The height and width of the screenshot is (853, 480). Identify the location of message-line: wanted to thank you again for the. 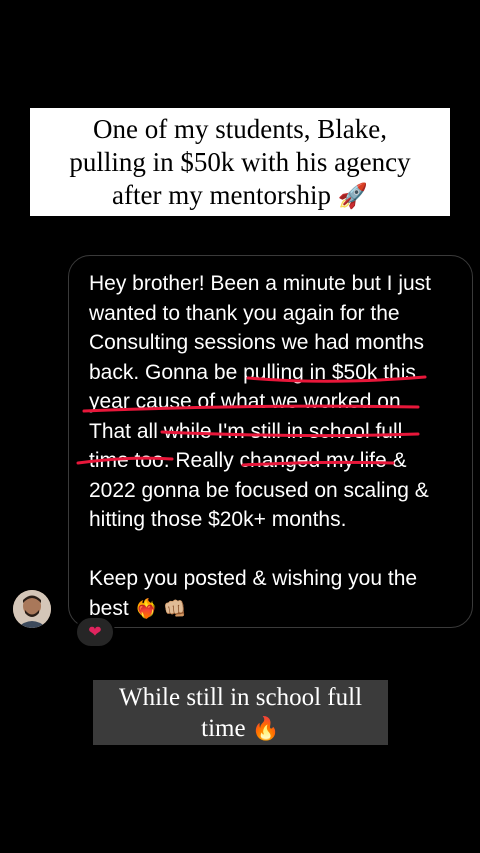
(244, 313).